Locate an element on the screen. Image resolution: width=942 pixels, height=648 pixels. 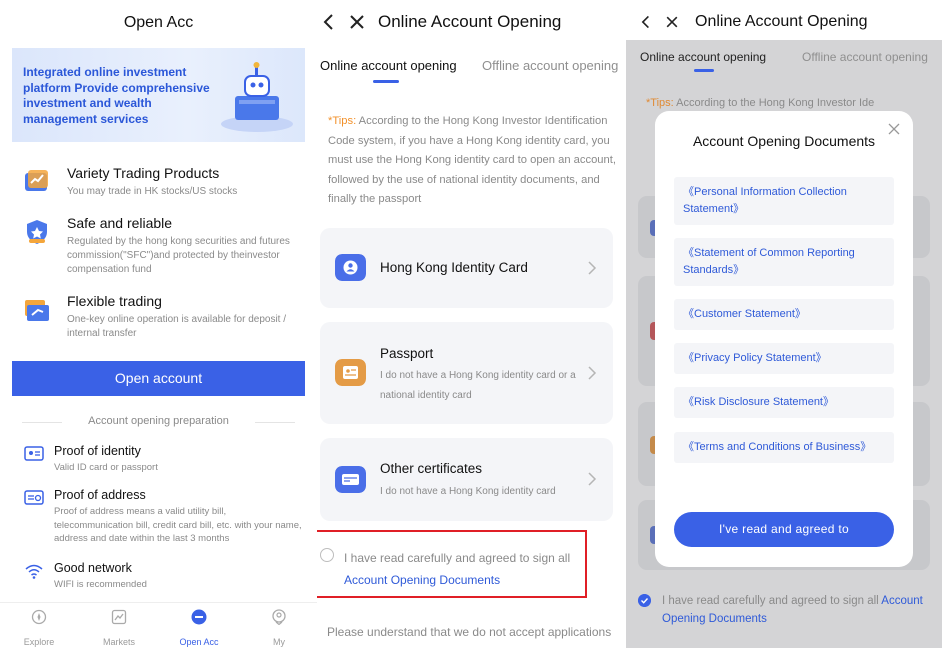
tips-body: According to the Hong Kong Investor Ide is located at coordinates (774, 103).